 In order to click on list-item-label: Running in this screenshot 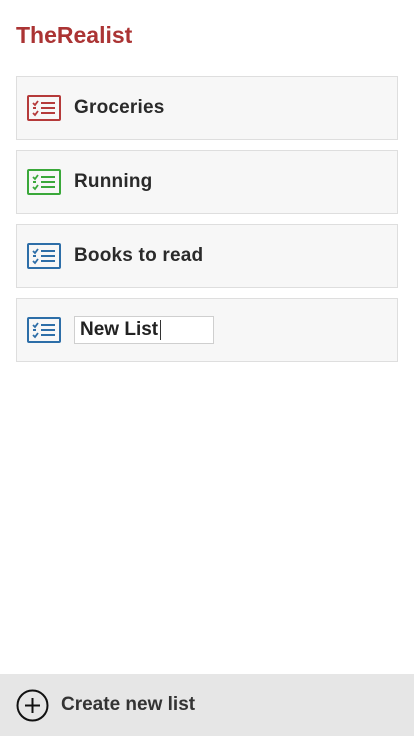, I will do `click(113, 181)`.